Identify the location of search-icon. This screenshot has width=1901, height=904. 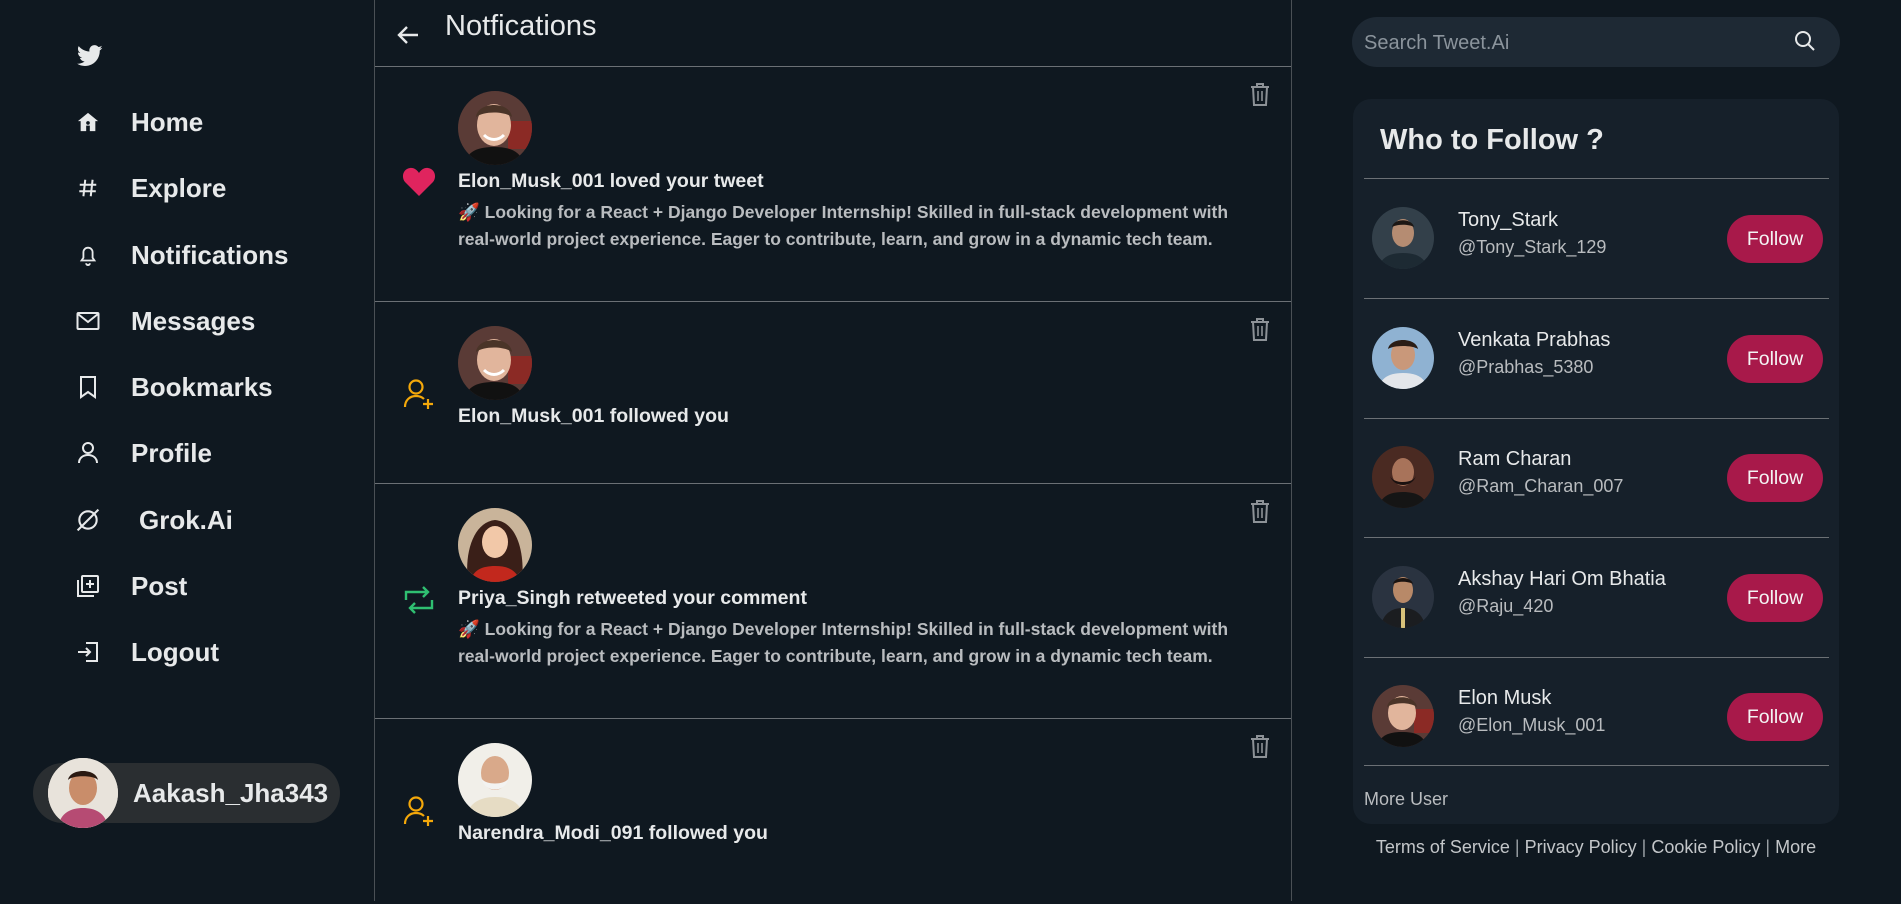
(1805, 41).